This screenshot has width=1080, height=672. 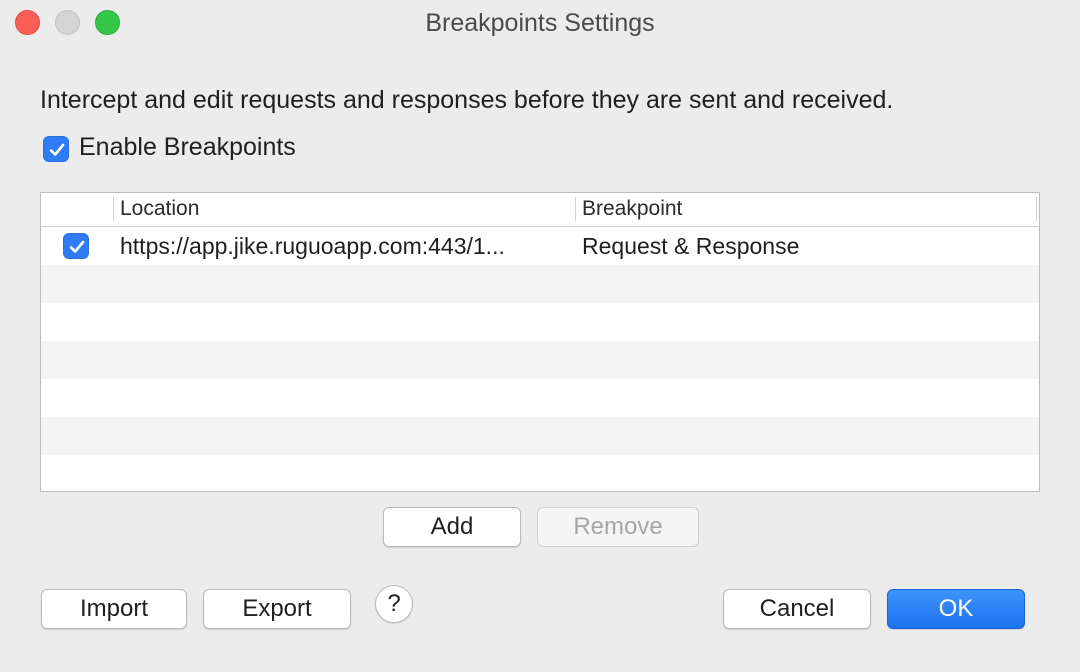 I want to click on cancel-button: Cancel, so click(x=797, y=609).